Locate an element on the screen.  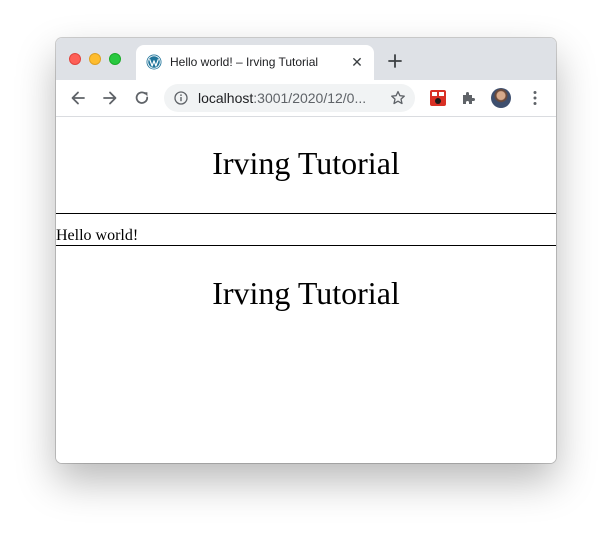
extensions-puzzle-icon is located at coordinates (469, 98).